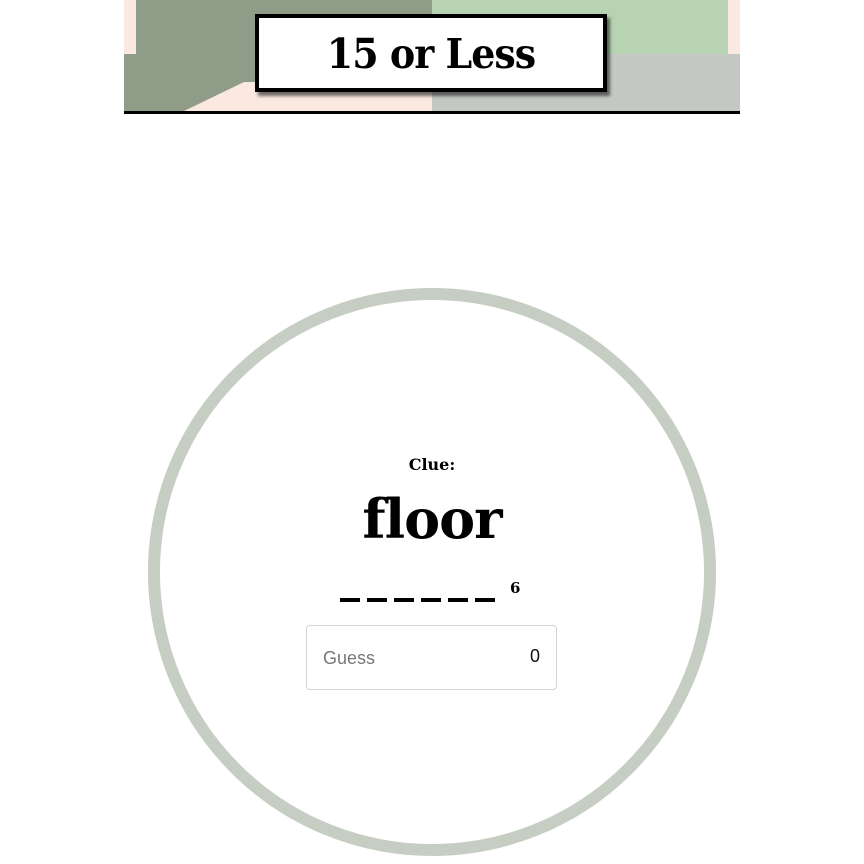  I want to click on clue-word: floor, so click(432, 519).